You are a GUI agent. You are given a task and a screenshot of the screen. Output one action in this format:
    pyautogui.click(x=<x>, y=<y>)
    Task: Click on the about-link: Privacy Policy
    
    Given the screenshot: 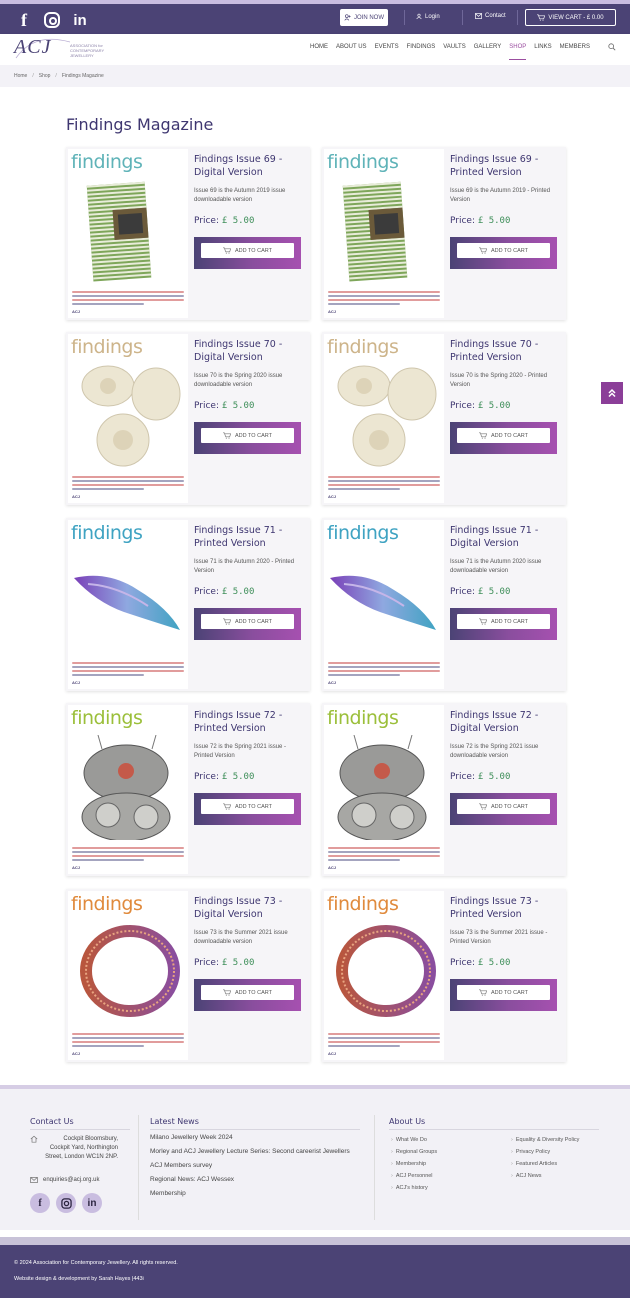 What is the action you would take?
    pyautogui.click(x=545, y=1154)
    